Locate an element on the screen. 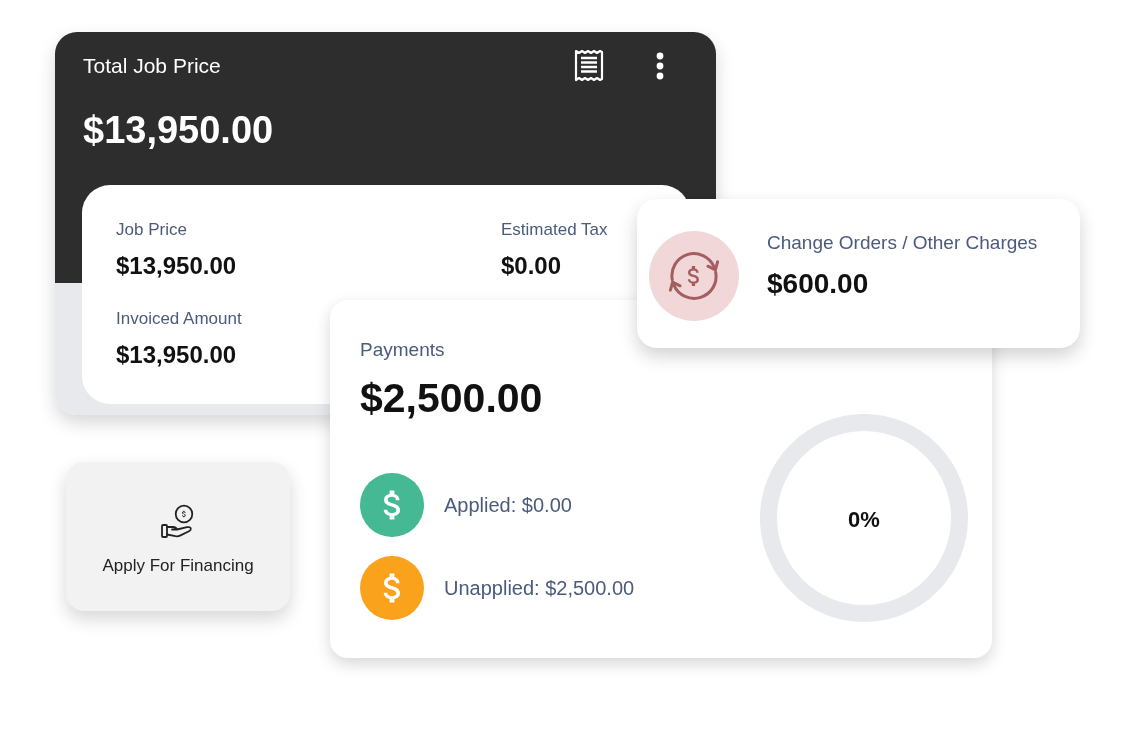 The height and width of the screenshot is (738, 1122). detail-label: Invoiced Amount is located at coordinates (179, 319).